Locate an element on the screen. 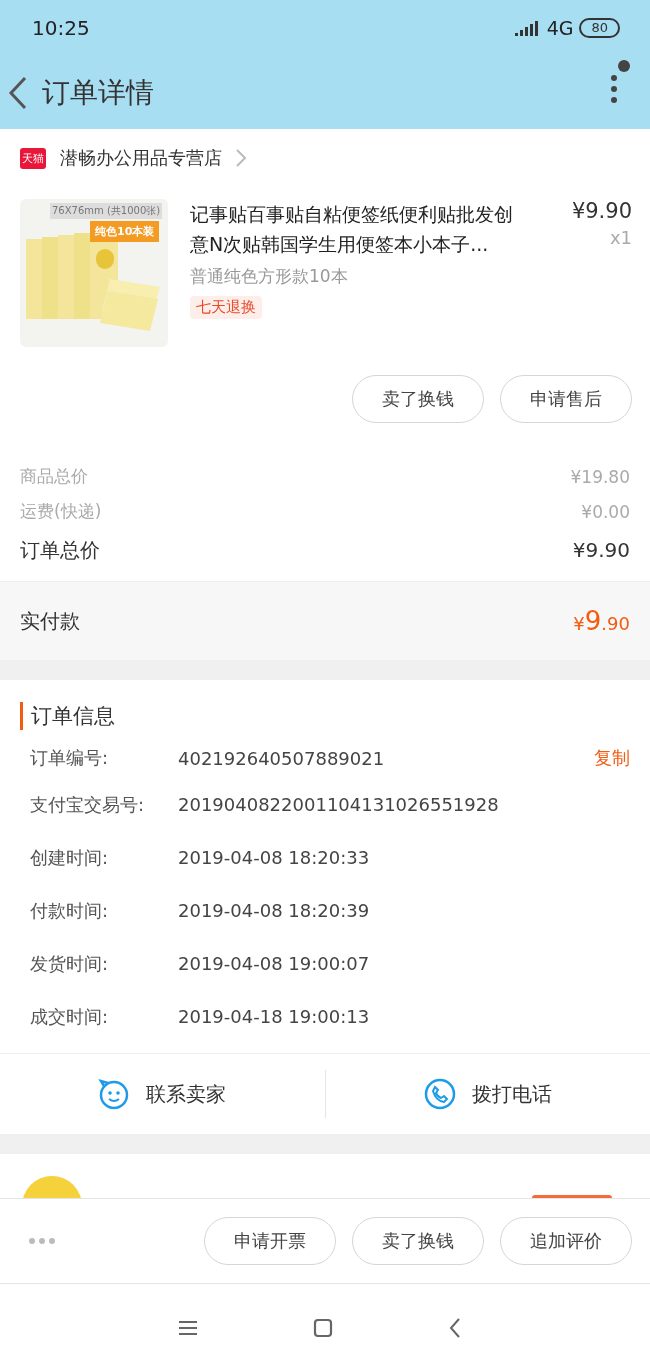  phone-icon is located at coordinates (439, 1094).